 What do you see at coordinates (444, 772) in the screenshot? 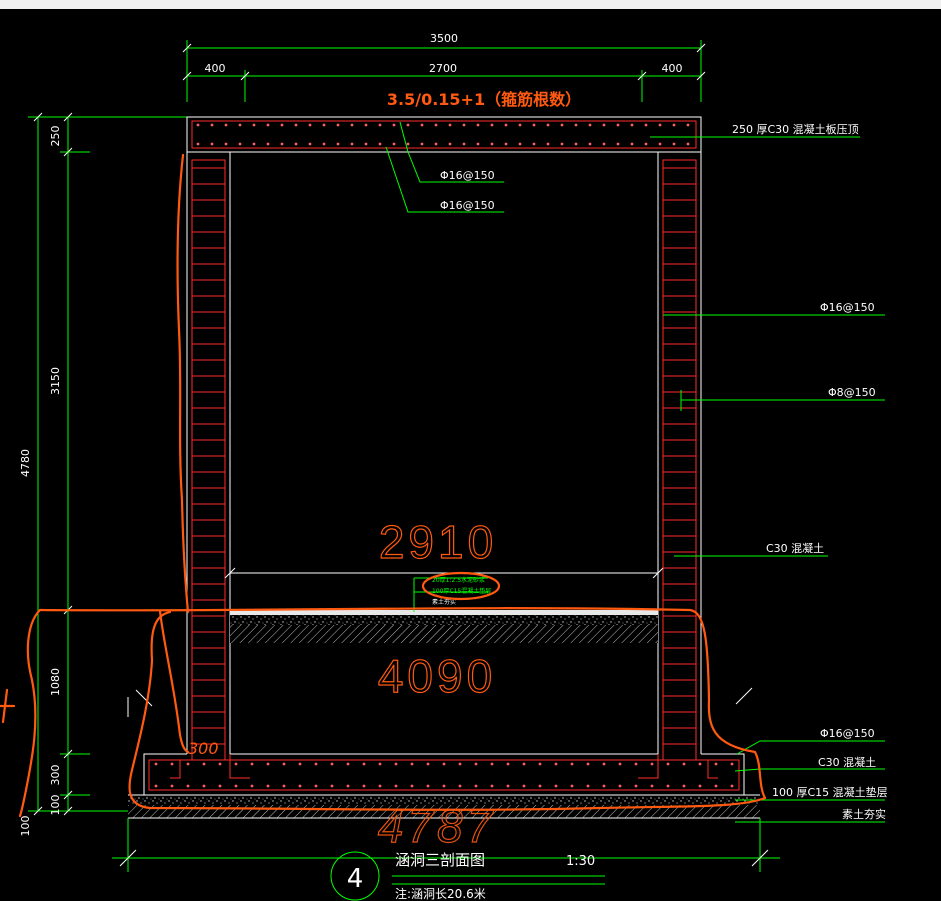
I see `base-slab-rebar` at bounding box center [444, 772].